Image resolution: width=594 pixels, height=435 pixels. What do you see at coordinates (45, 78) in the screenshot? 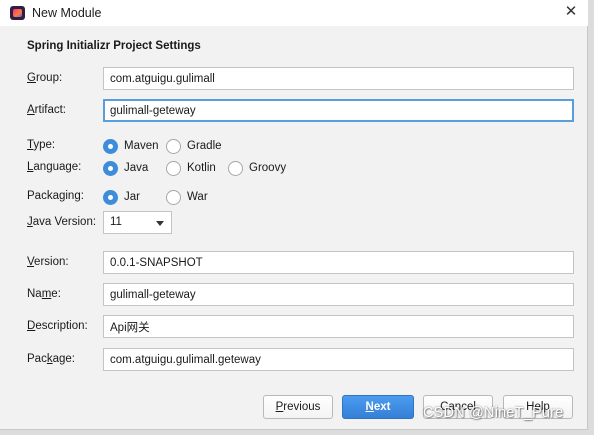
I see `group-label: Group:` at bounding box center [45, 78].